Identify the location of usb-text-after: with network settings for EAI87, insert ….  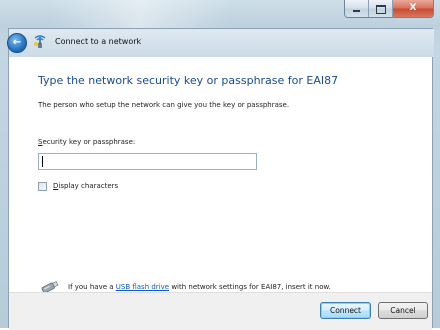
(250, 287).